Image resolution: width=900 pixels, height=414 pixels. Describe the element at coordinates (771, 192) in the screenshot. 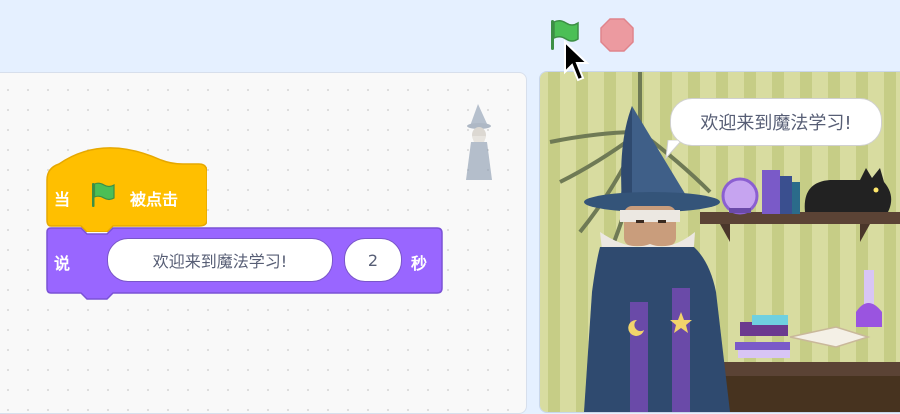

I see `books` at that location.